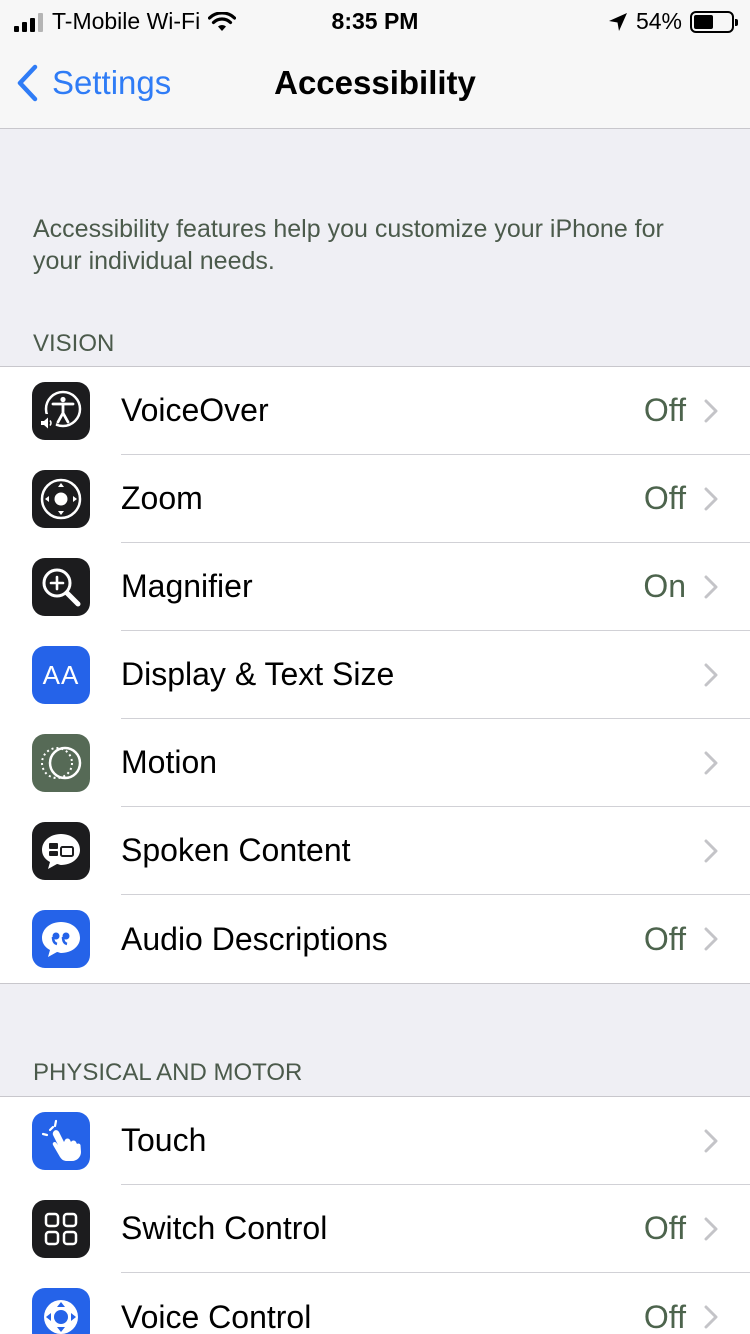 Image resolution: width=750 pixels, height=1334 pixels. Describe the element at coordinates (61, 499) in the screenshot. I see `zoom-icon` at that location.